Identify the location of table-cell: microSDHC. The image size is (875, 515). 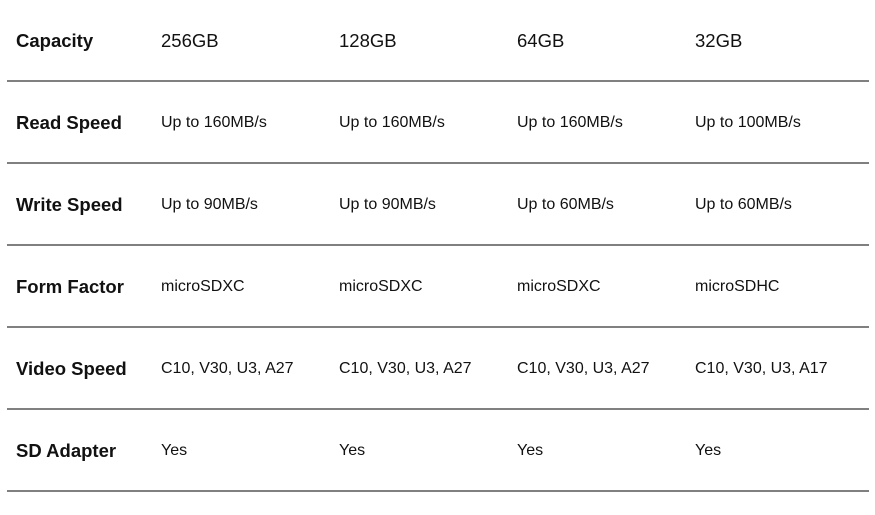
(737, 286).